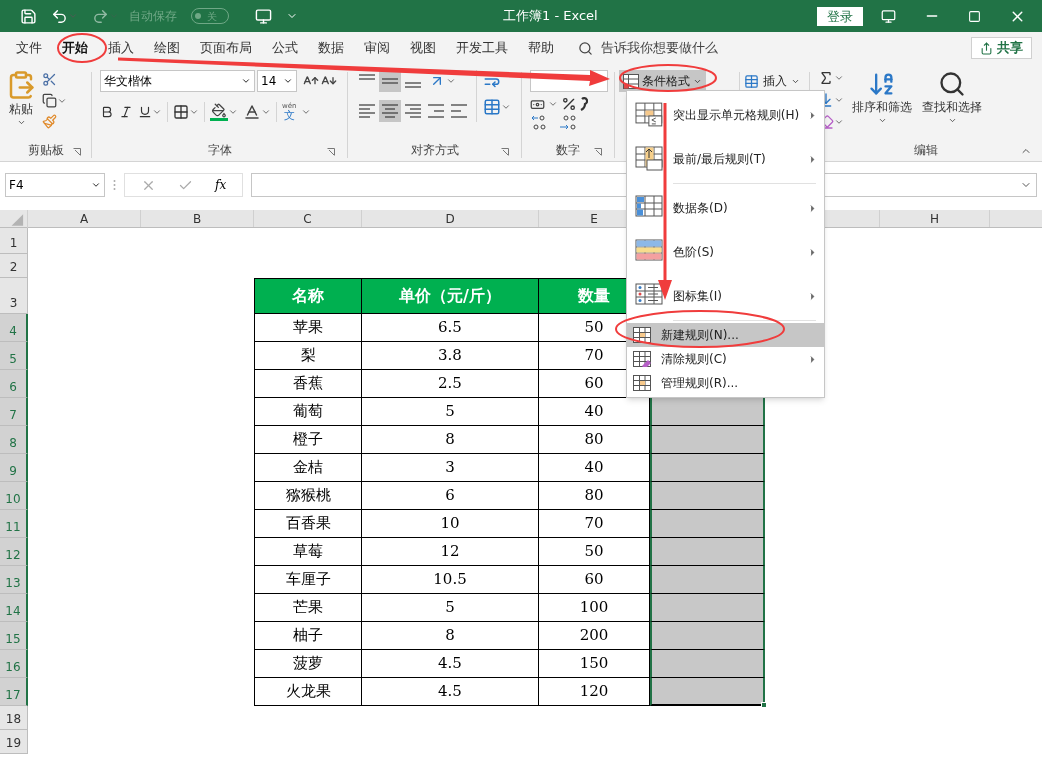  What do you see at coordinates (725, 115) in the screenshot?
I see `menu-item: 突出显示单元格规则(H)` at bounding box center [725, 115].